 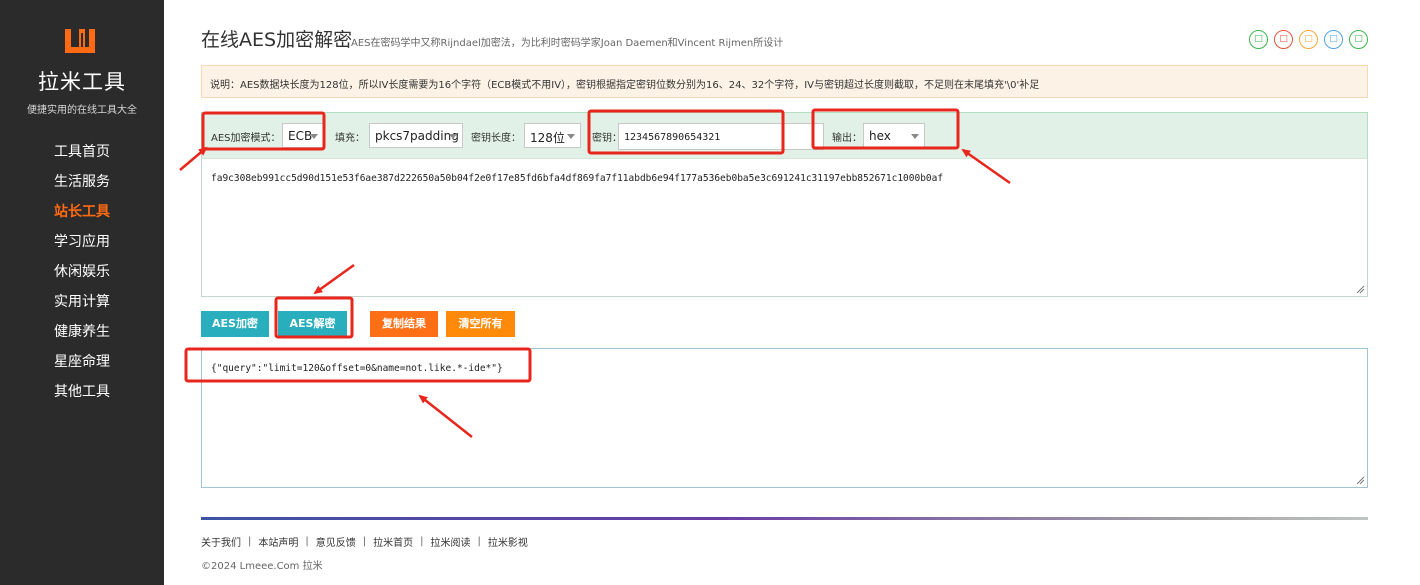 I want to click on weibo-share-icon: □, so click(x=1283, y=39).